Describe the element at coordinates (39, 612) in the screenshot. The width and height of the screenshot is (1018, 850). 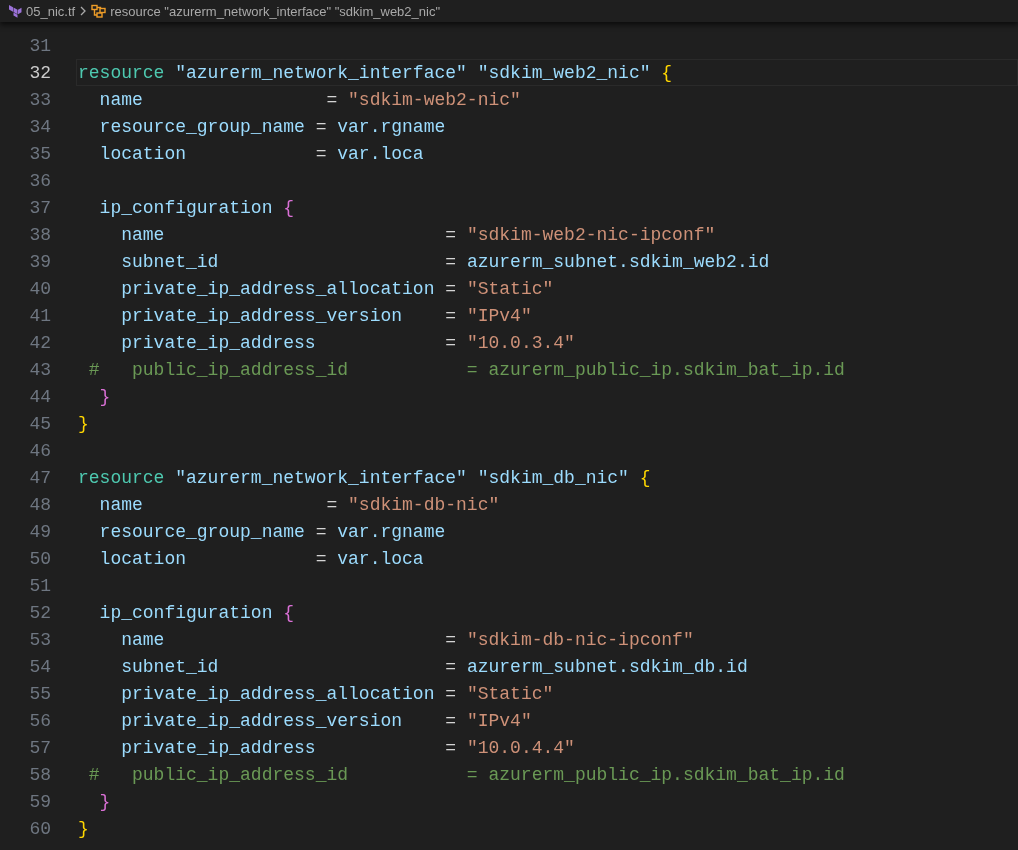
I see `line-number: 52` at that location.